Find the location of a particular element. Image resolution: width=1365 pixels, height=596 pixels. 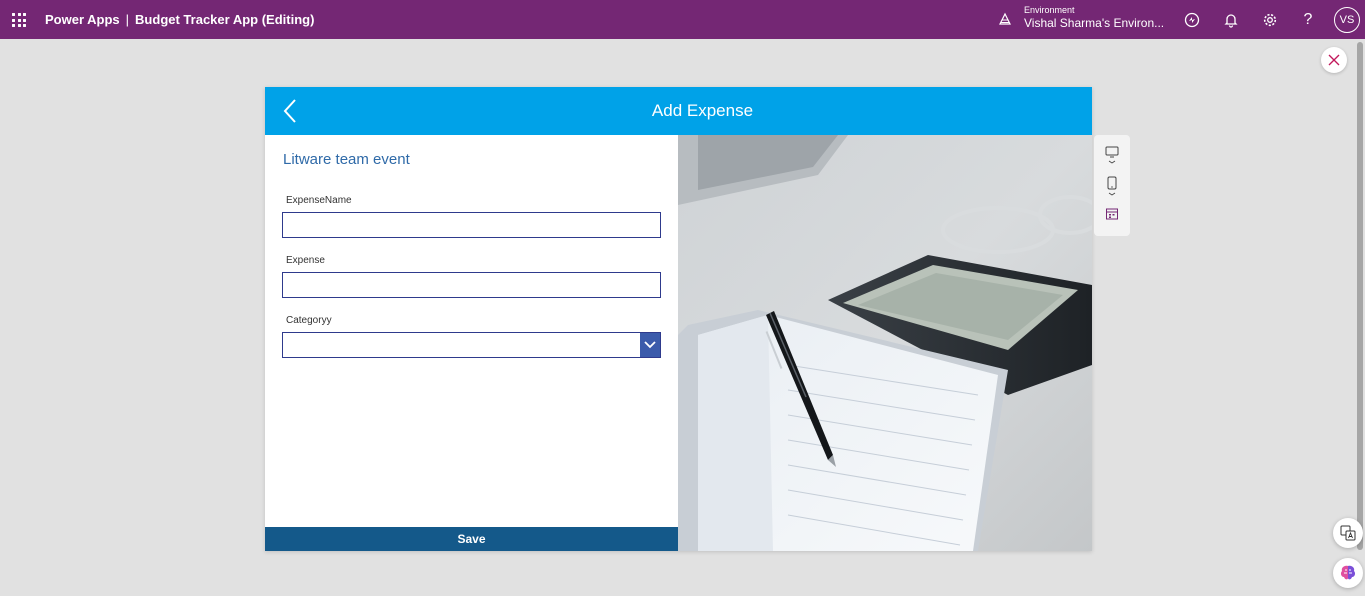

environment-icon is located at coordinates (1005, 19).